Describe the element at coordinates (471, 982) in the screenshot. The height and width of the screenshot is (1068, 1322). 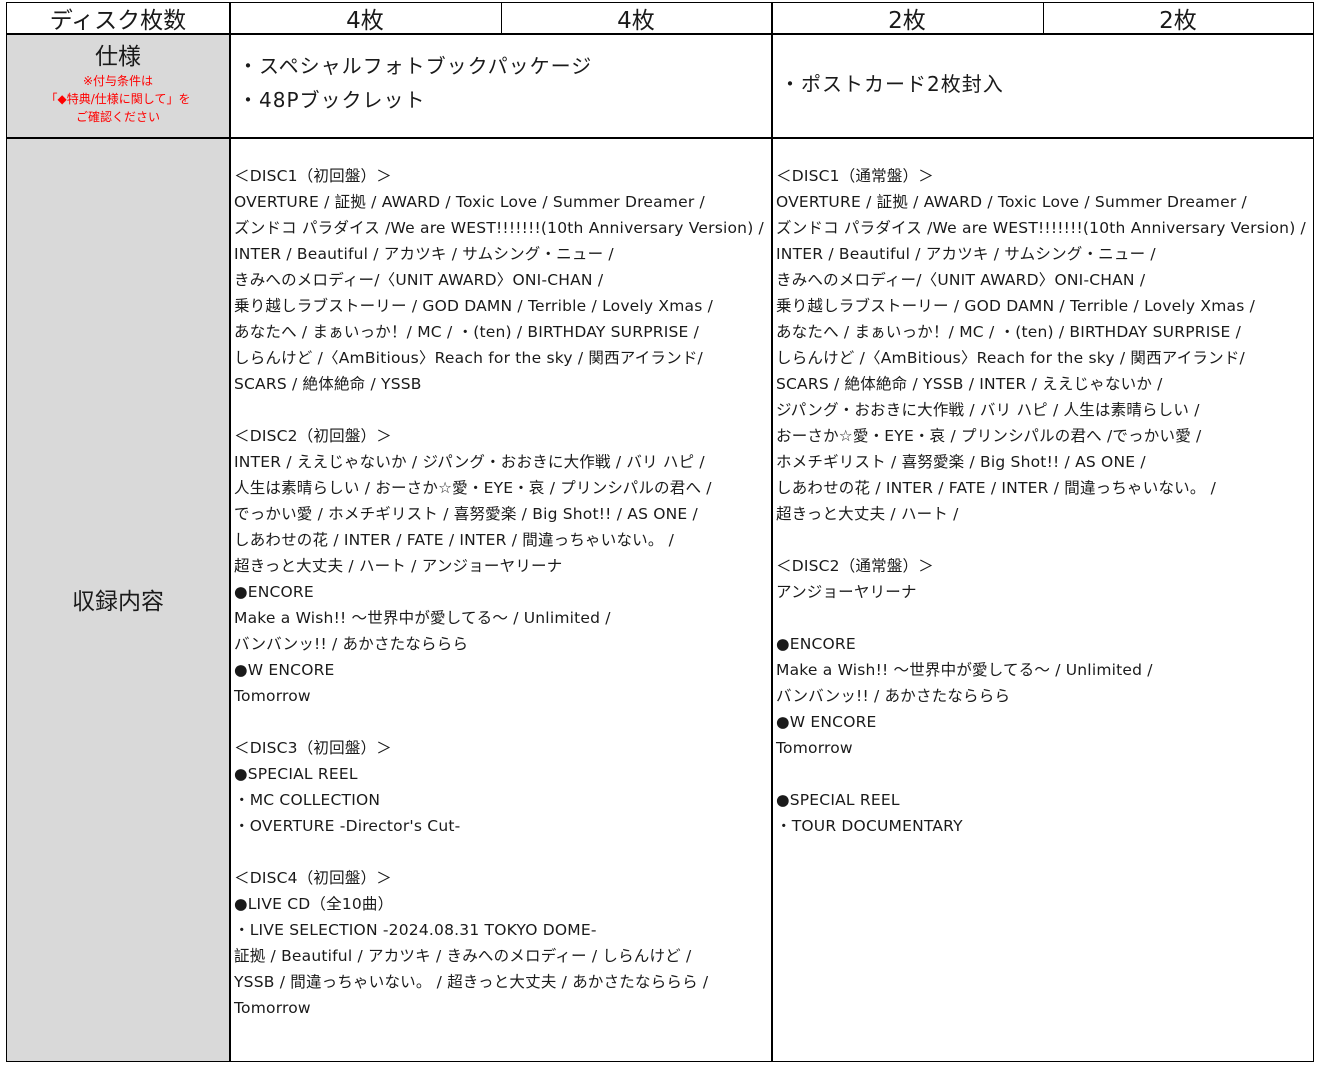
I see `contents-left-line: YSSB / 間違っちゃいない。 / 超きっと大丈夫 / あかさたなららら /` at that location.